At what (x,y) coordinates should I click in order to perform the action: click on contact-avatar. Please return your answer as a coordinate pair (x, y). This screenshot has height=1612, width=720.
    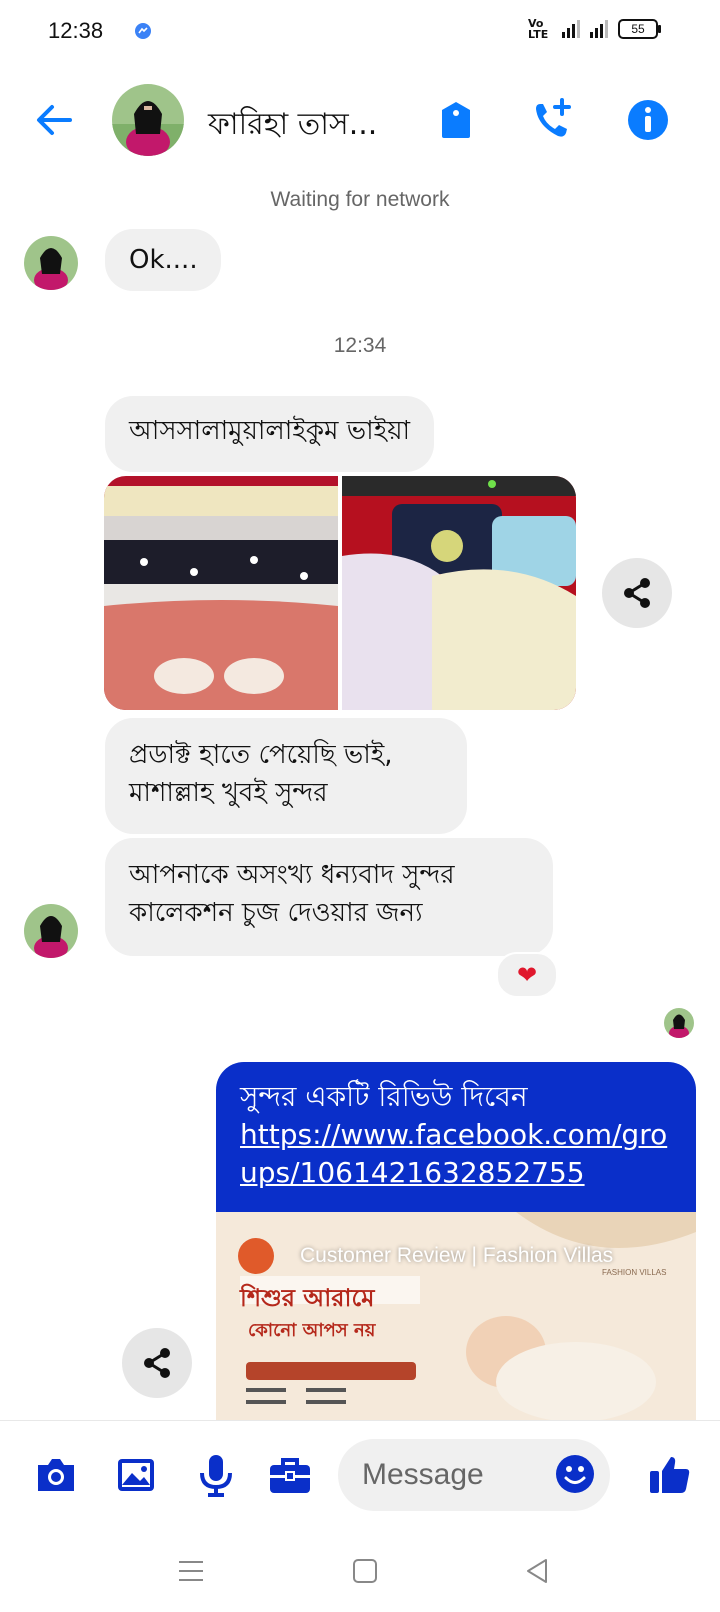
    Looking at the image, I should click on (148, 120).